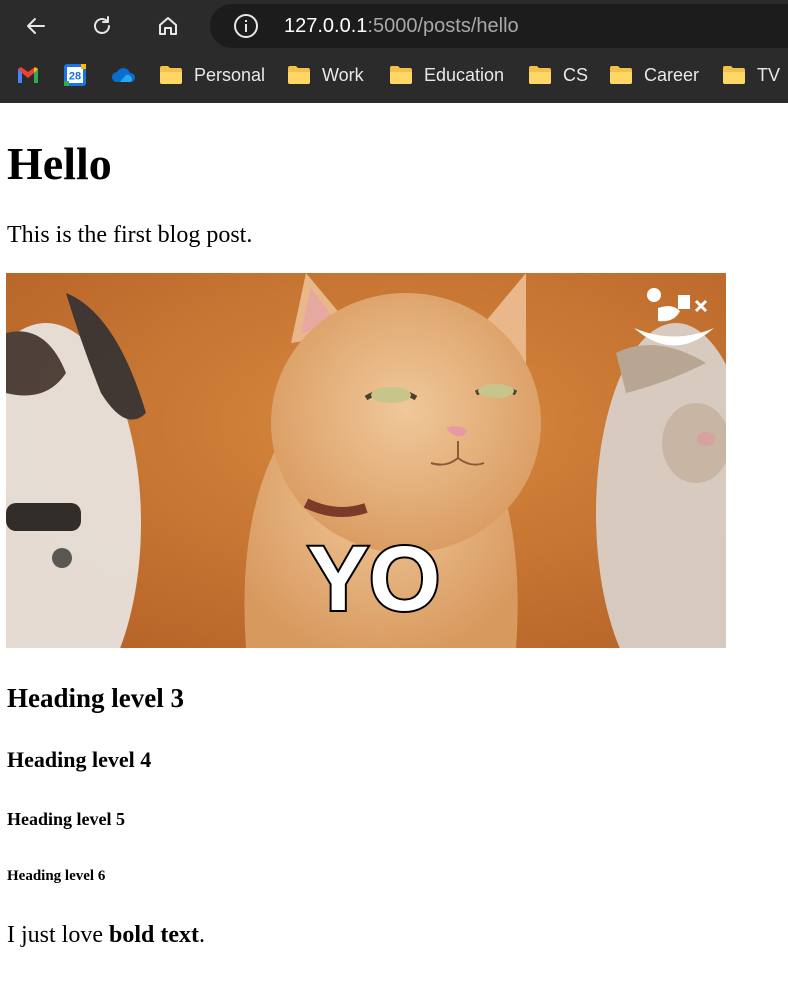  I want to click on bookmark-onedrive, so click(123, 75).